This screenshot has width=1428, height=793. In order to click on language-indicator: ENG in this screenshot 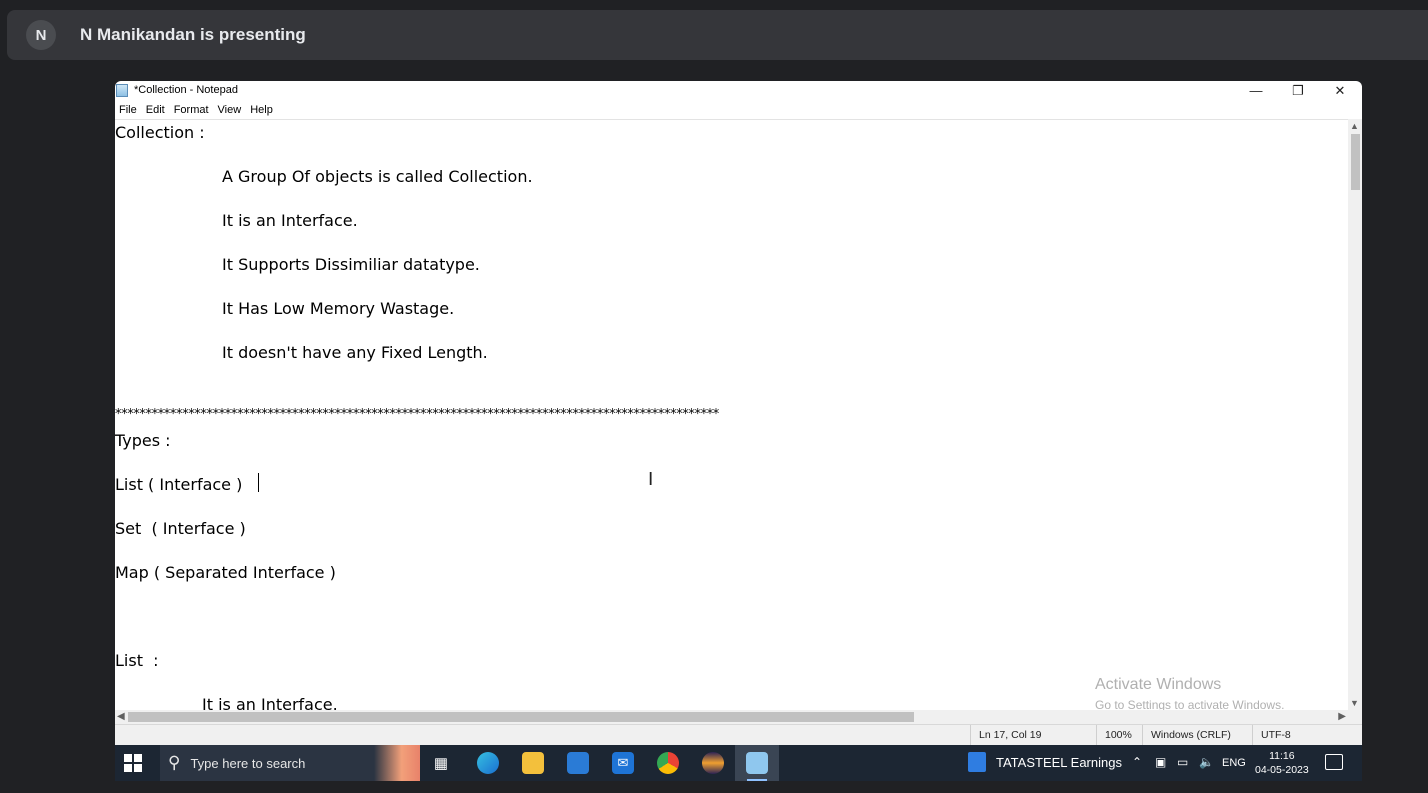, I will do `click(1234, 763)`.